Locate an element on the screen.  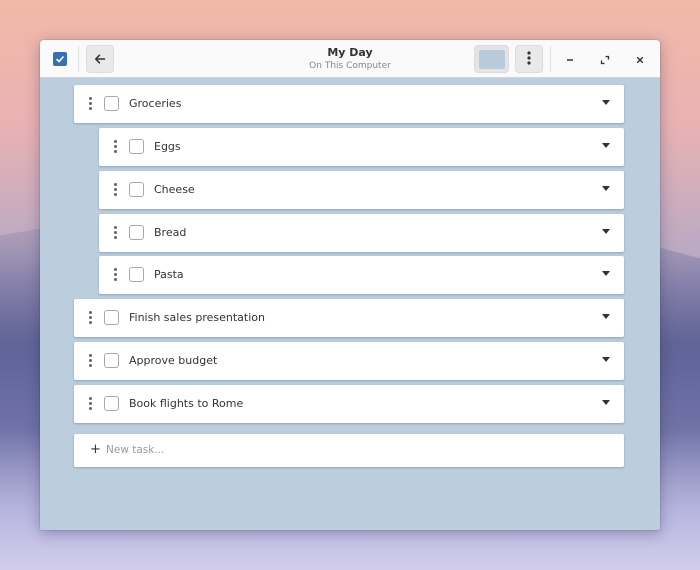
task-label: Groceries is located at coordinates (155, 103).